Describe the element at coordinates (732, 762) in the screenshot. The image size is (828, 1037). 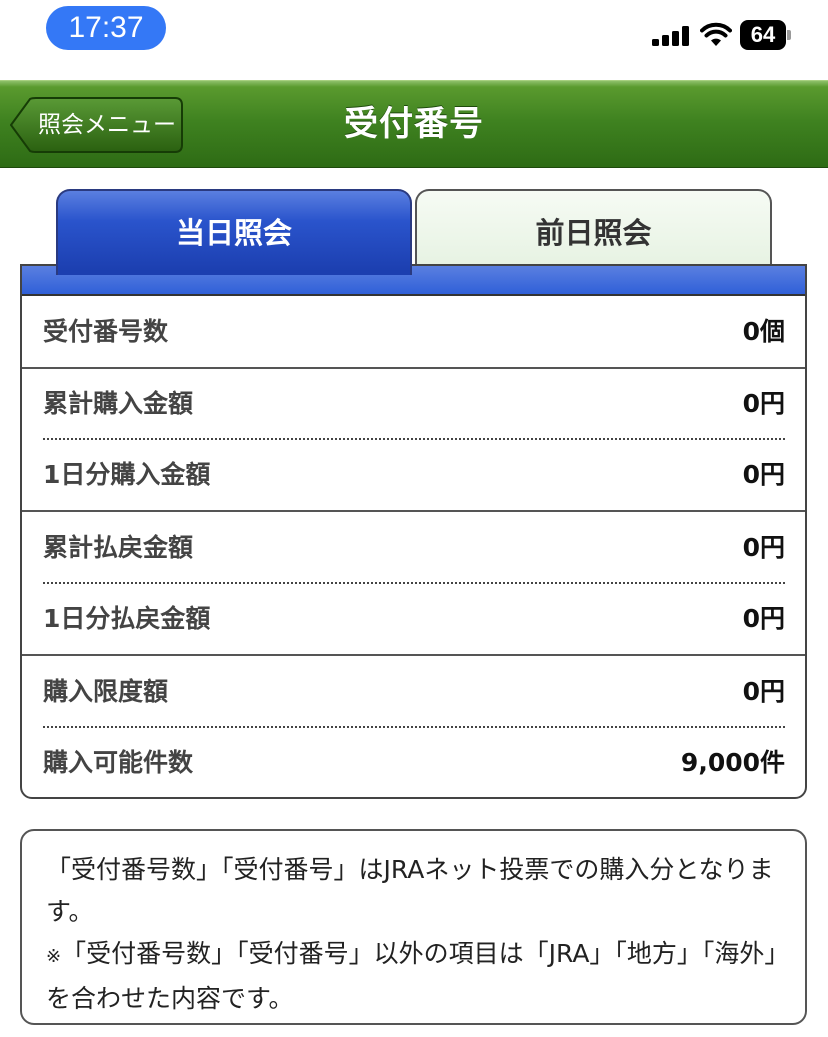
I see `row-value: 9,000件` at that location.